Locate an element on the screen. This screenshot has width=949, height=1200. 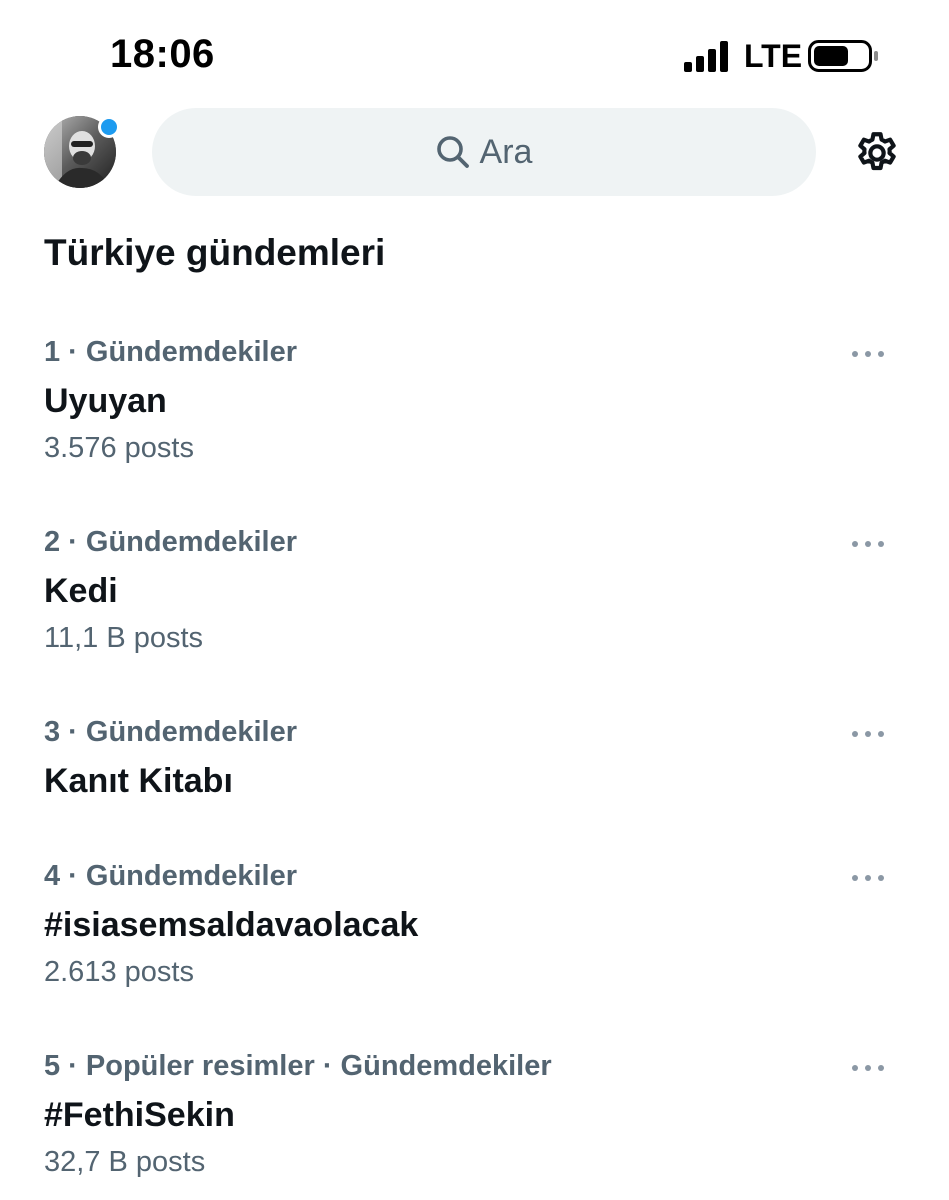
trend-post-count: 11,1 B posts is located at coordinates (124, 638).